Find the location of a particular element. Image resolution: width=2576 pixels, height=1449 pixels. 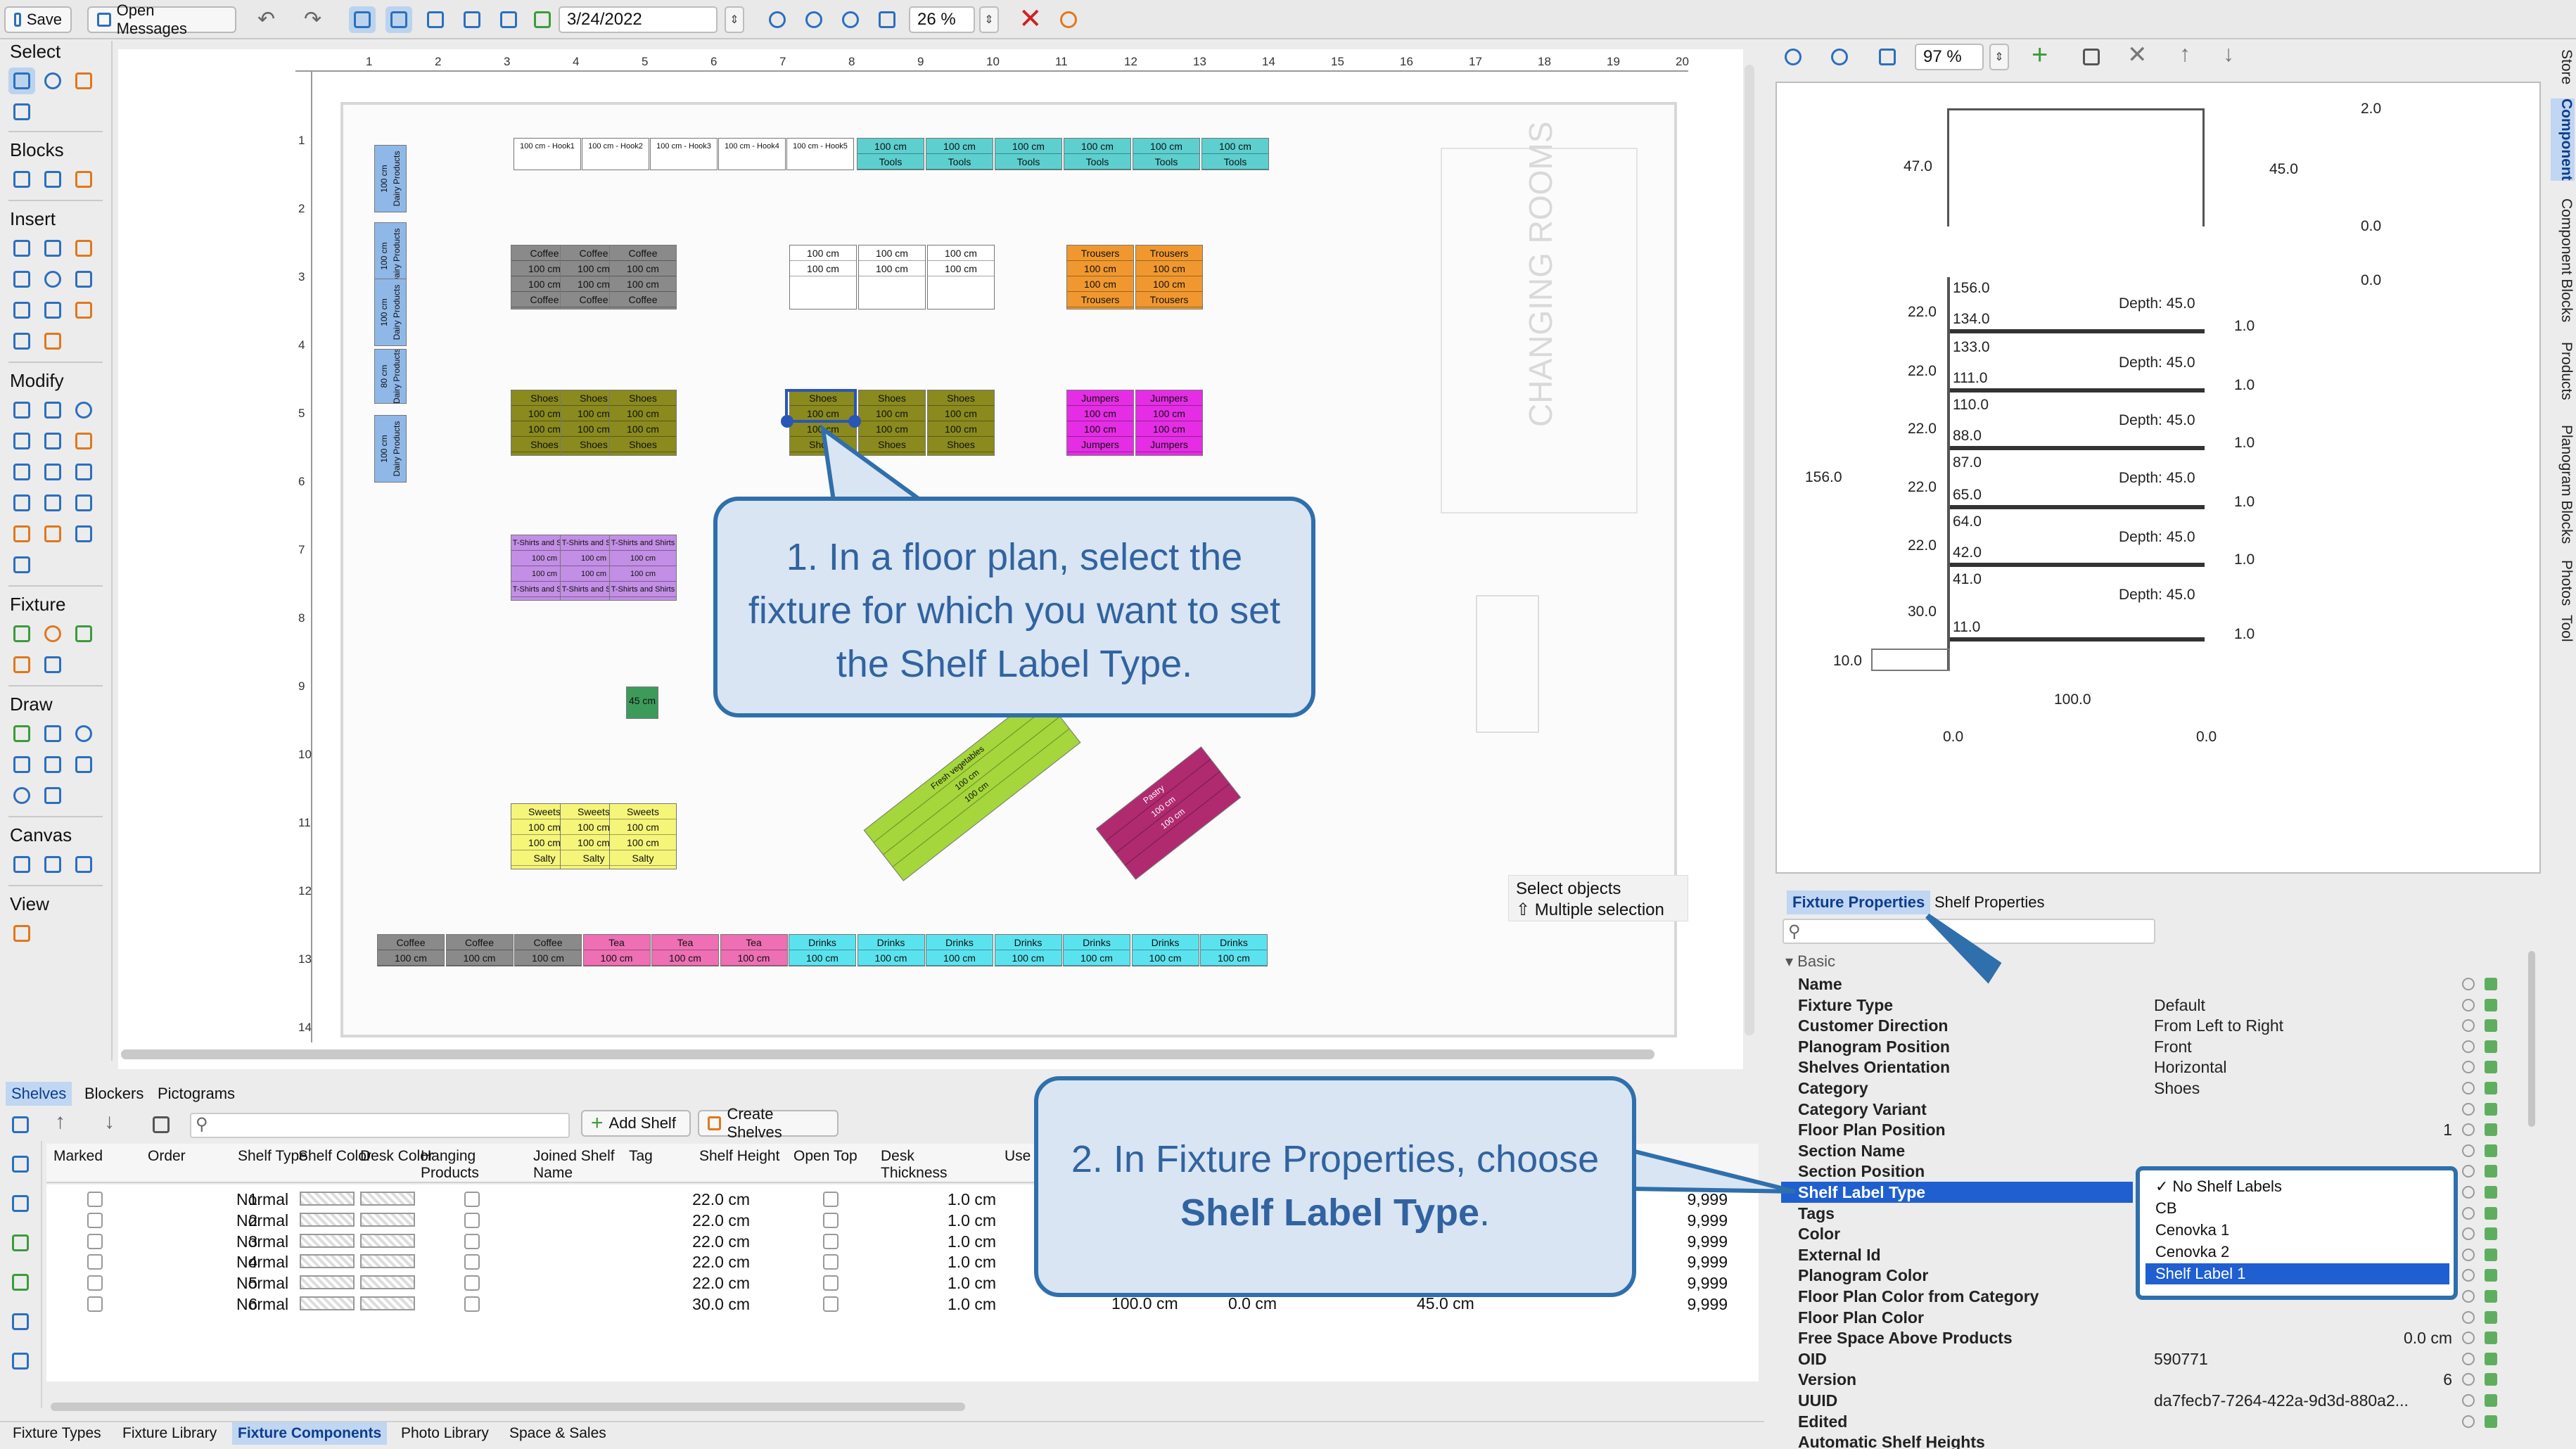

side-tool-icon is located at coordinates (20, 1203).